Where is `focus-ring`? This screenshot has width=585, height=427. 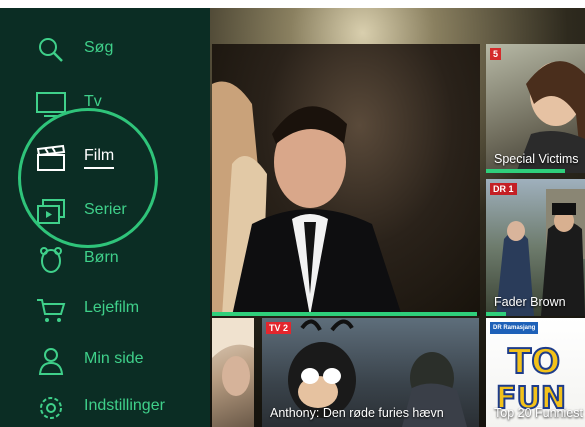 focus-ring is located at coordinates (88, 178).